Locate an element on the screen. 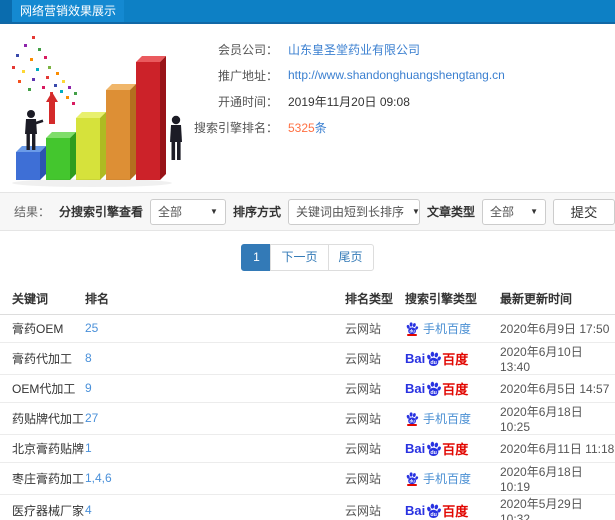  pagination: 1 下一页 尾页 is located at coordinates (307, 257).